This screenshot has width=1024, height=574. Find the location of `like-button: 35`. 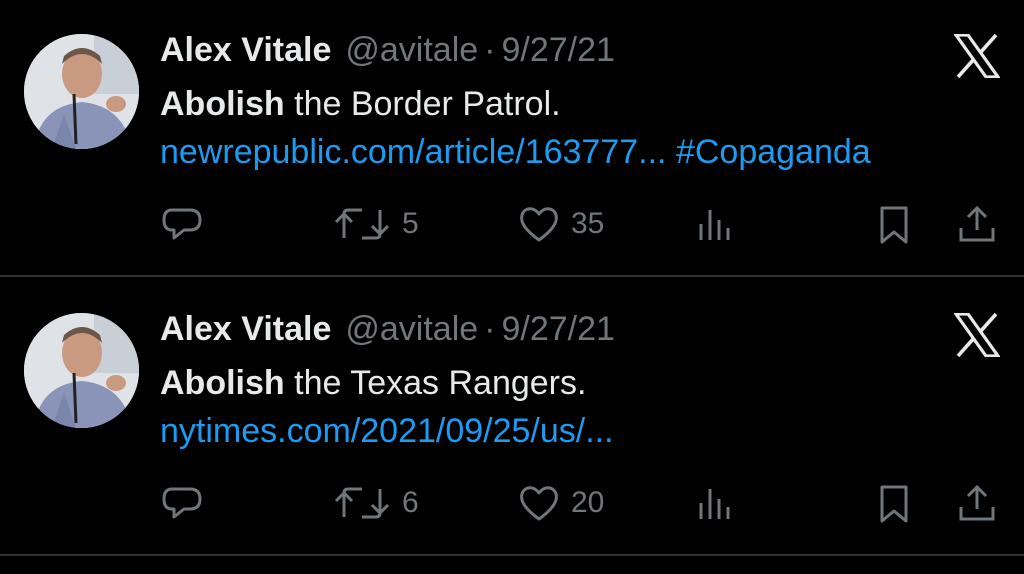

like-button: 35 is located at coordinates (560, 224).